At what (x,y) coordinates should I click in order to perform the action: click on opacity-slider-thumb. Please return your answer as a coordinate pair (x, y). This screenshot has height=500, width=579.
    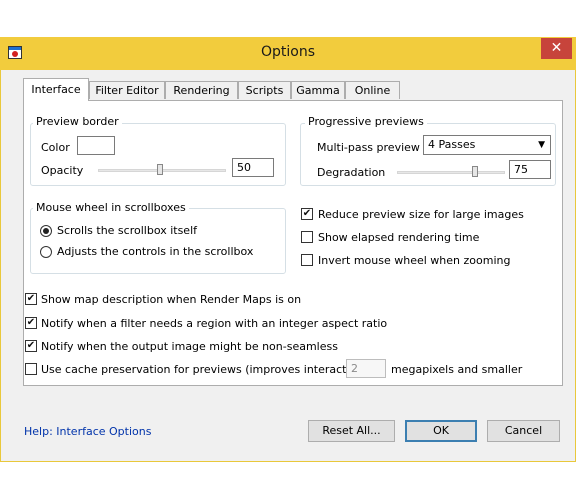
    Looking at the image, I should click on (160, 169).